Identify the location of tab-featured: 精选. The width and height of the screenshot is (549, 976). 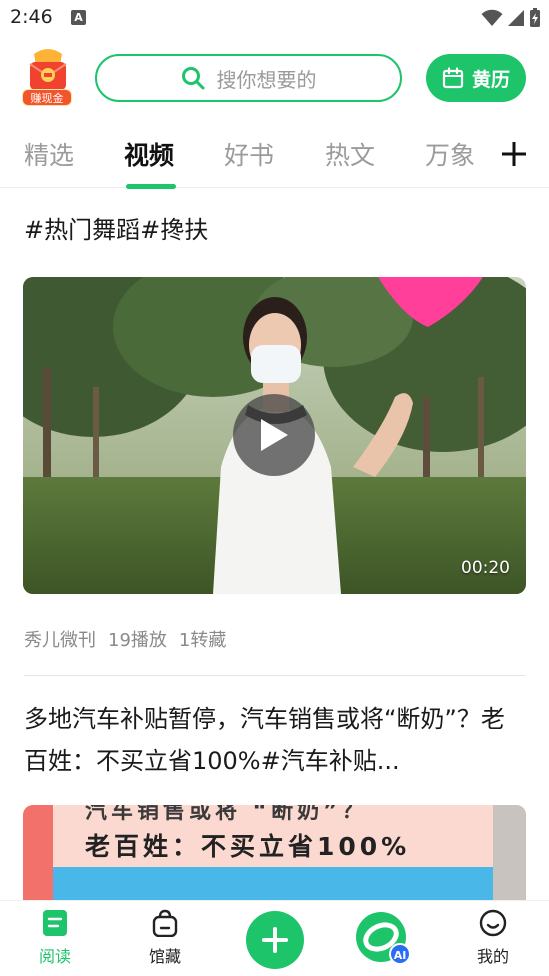
(49, 154).